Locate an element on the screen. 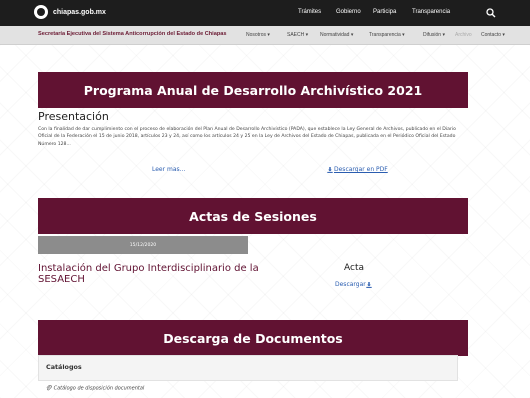  catalog-panel is located at coordinates (248, 368).